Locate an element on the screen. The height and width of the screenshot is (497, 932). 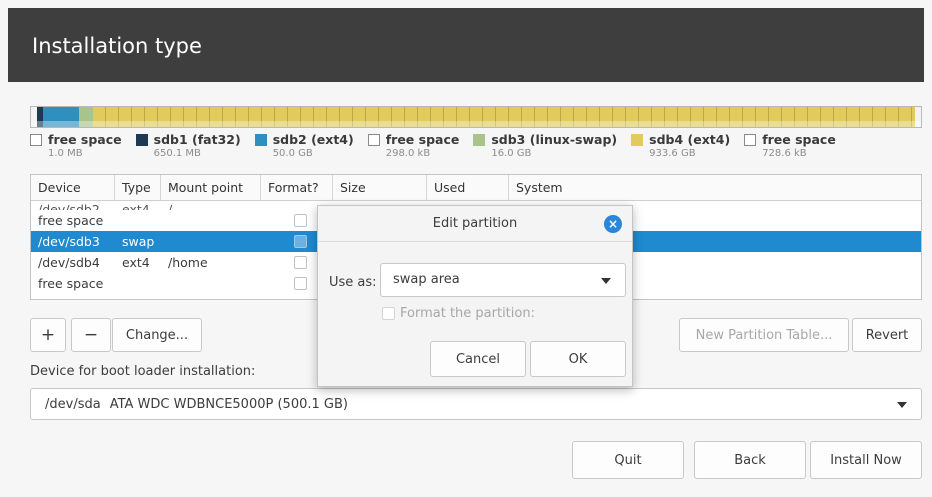
format-partition-option: Format the partition: is located at coordinates (458, 313).